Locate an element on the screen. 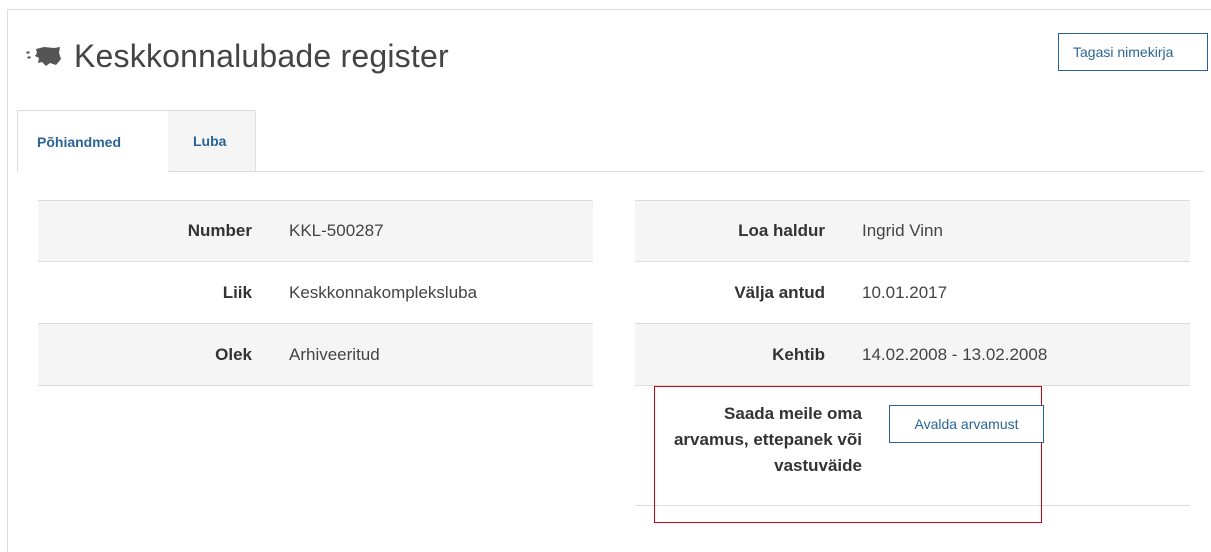 This screenshot has height=552, width=1211. detail-label: Välja antud is located at coordinates (779, 292).